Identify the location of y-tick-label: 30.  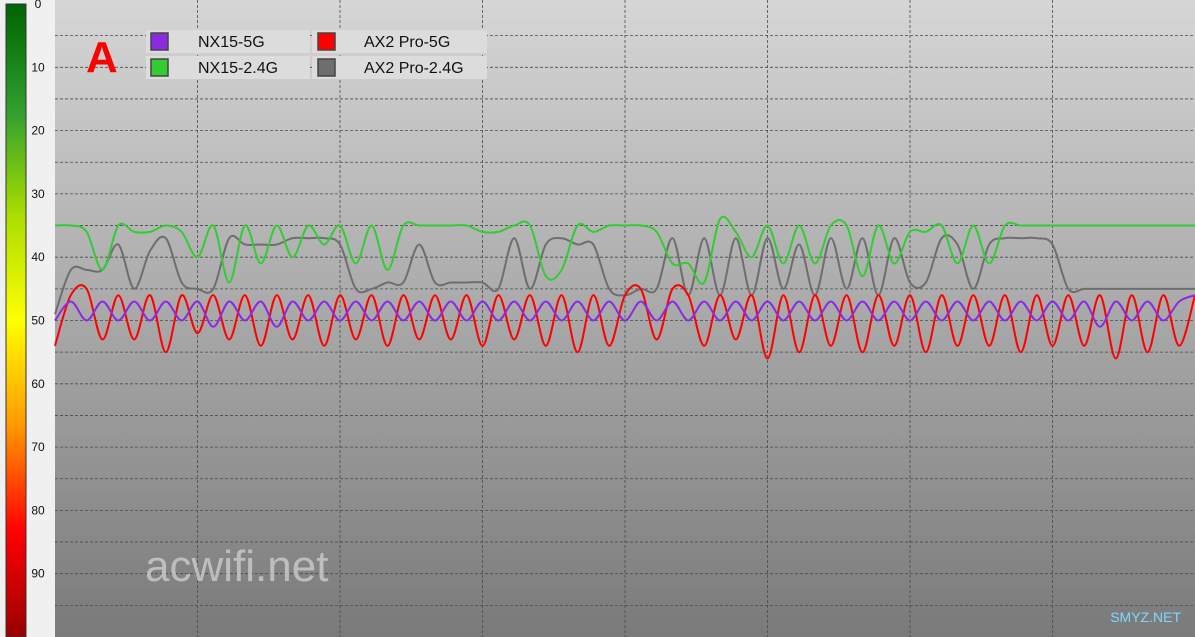
(38, 194).